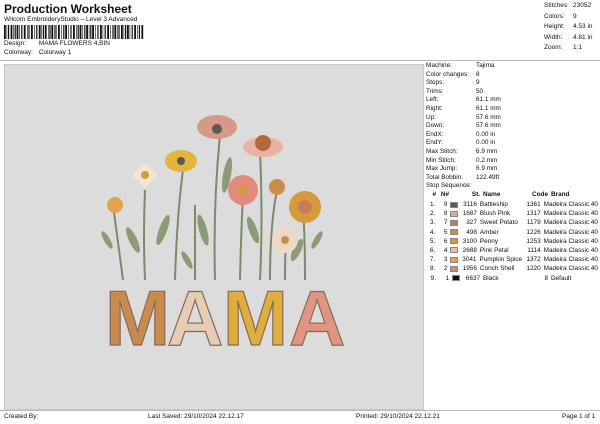 This screenshot has height=424, width=600. I want to click on detail-row: Stops: 9, so click(512, 83).